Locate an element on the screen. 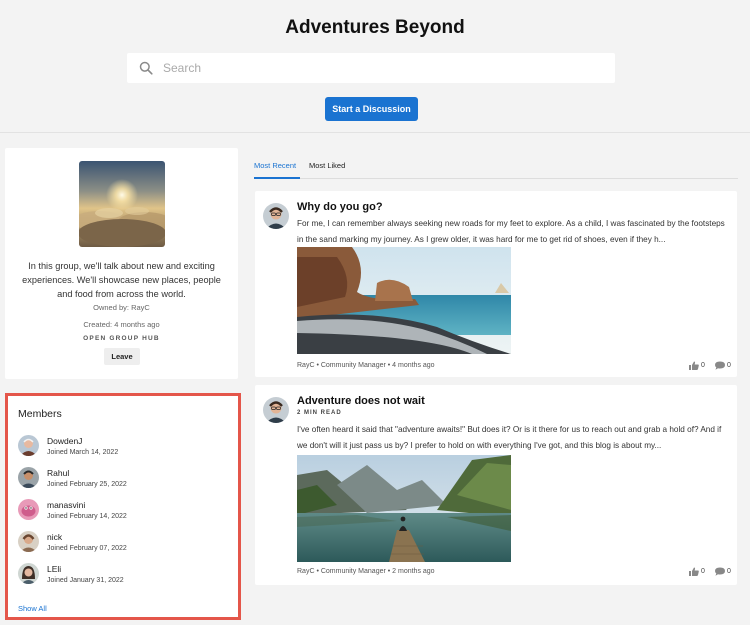 This screenshot has width=750, height=625. show-all-members-link: Show All is located at coordinates (32, 608).